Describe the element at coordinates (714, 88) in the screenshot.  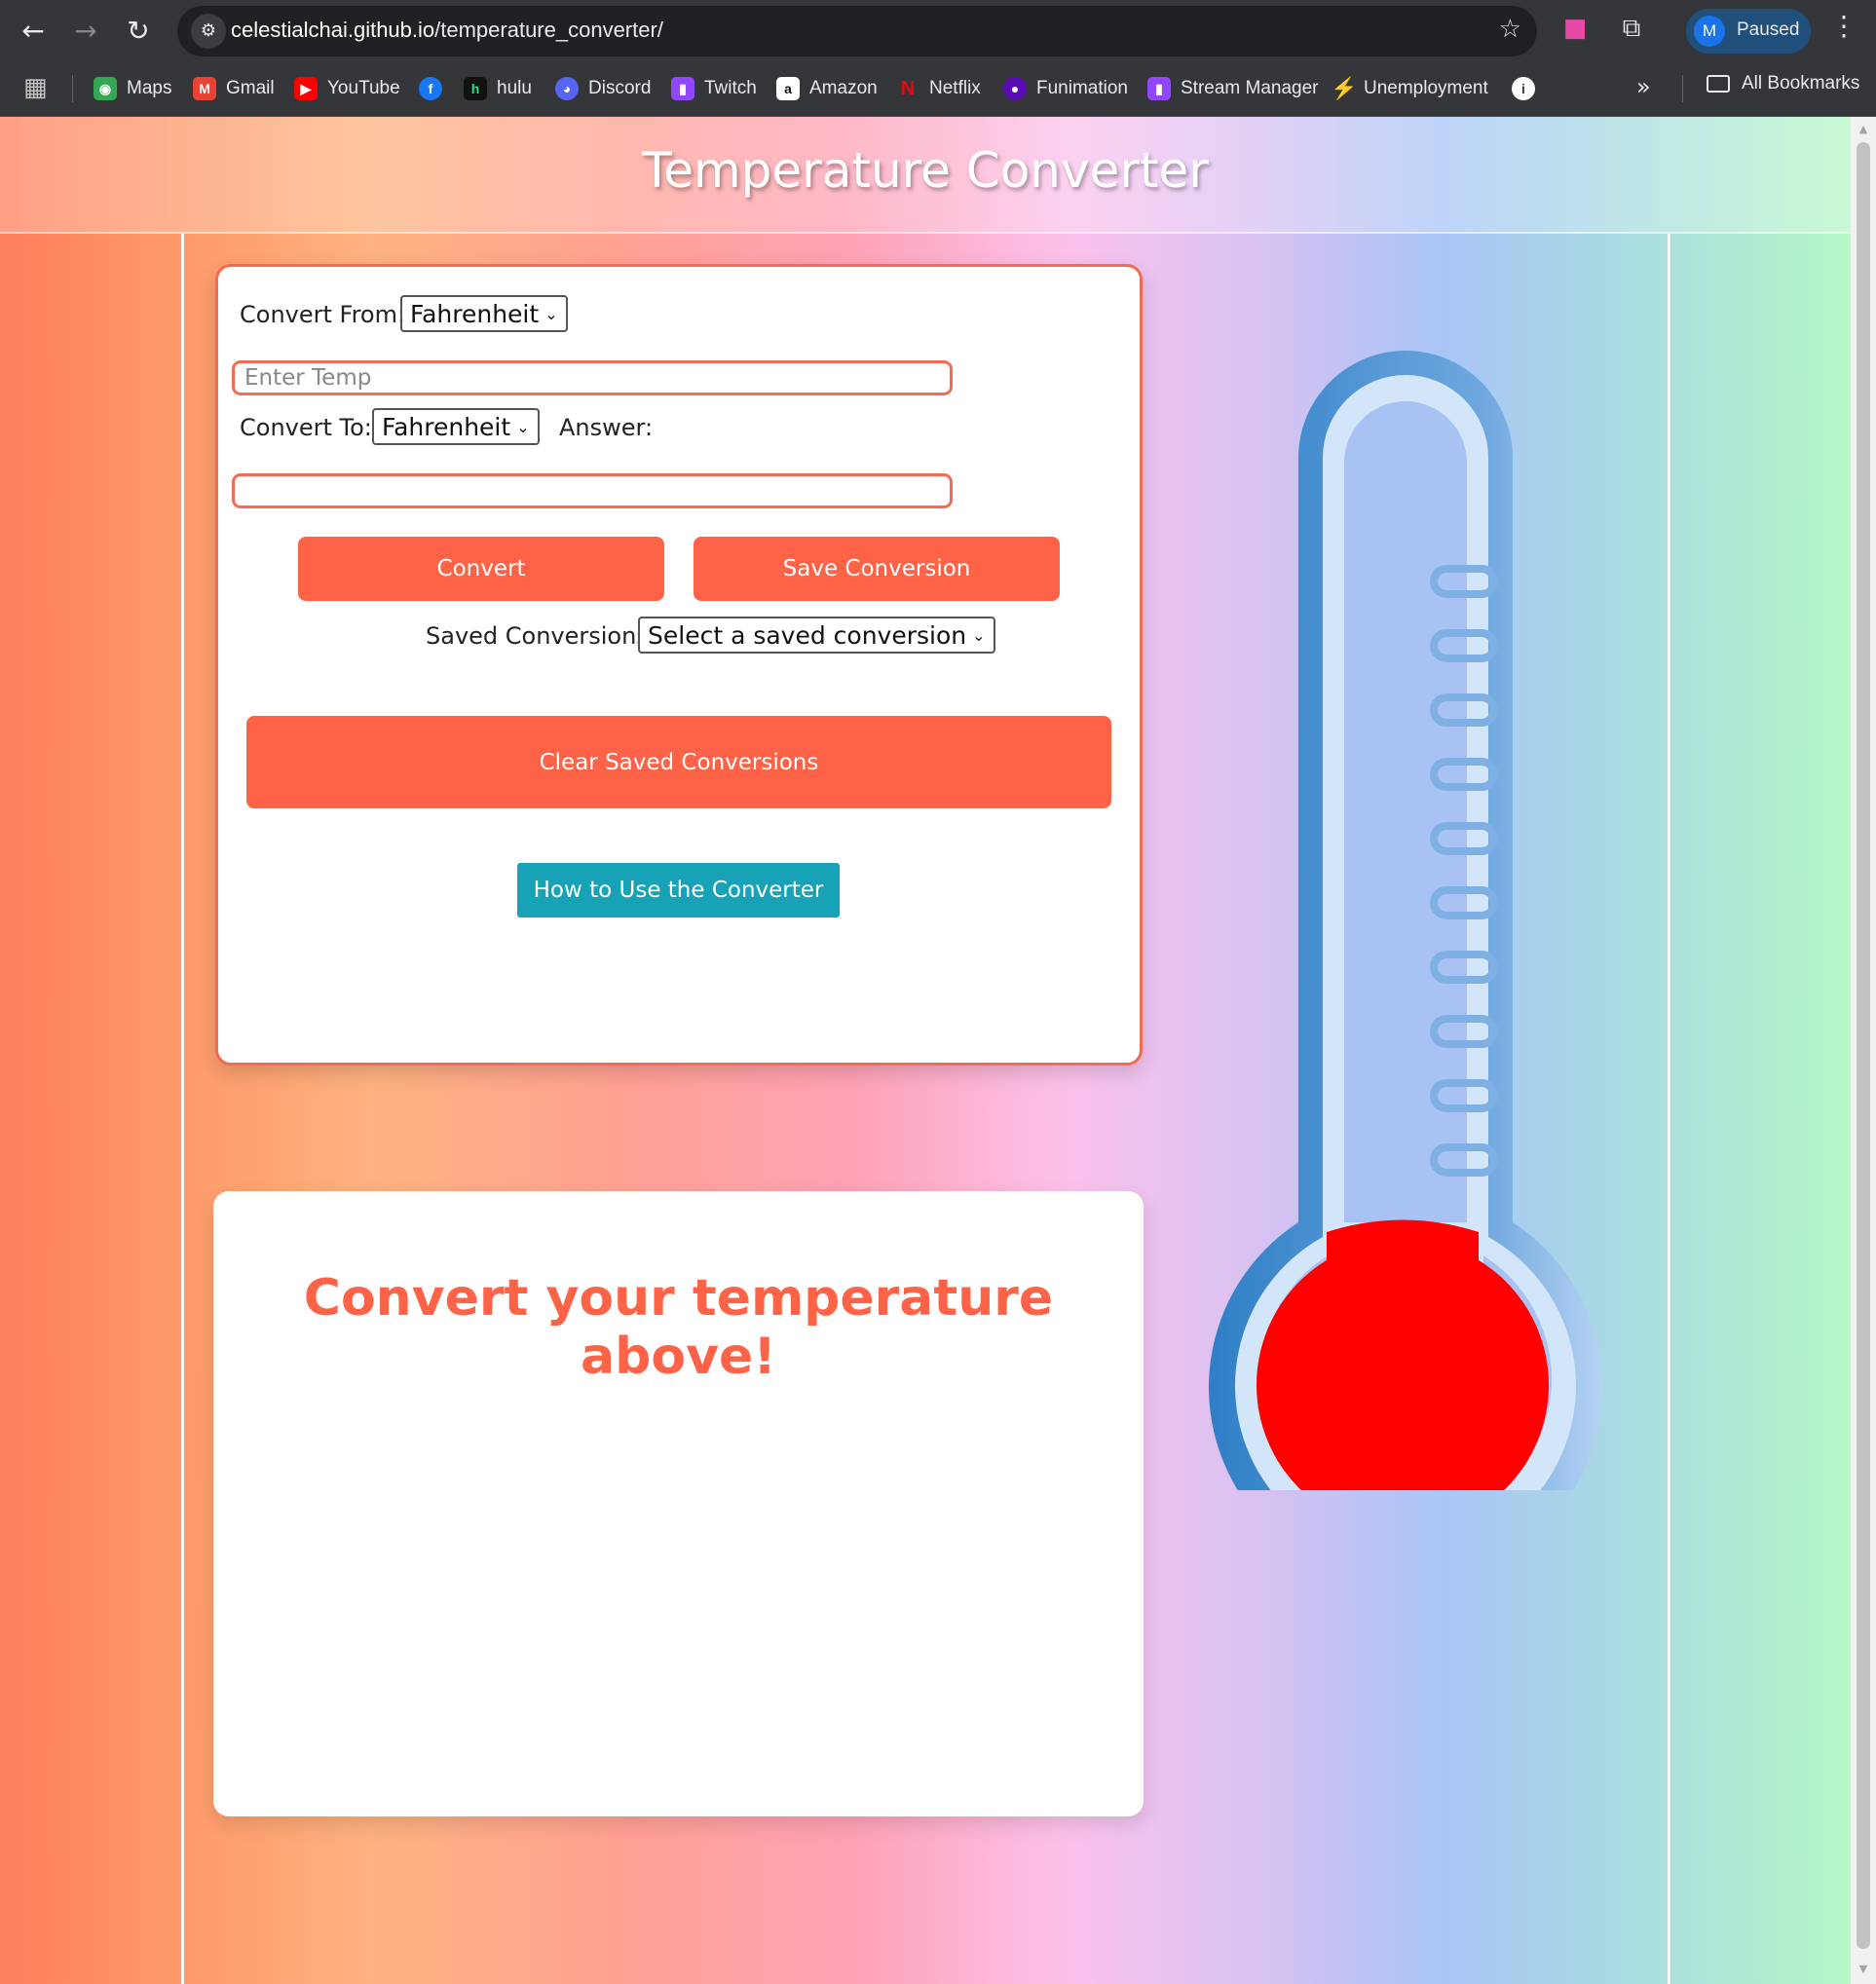
I see `bookmark-twitch: ▮ Twitch` at that location.